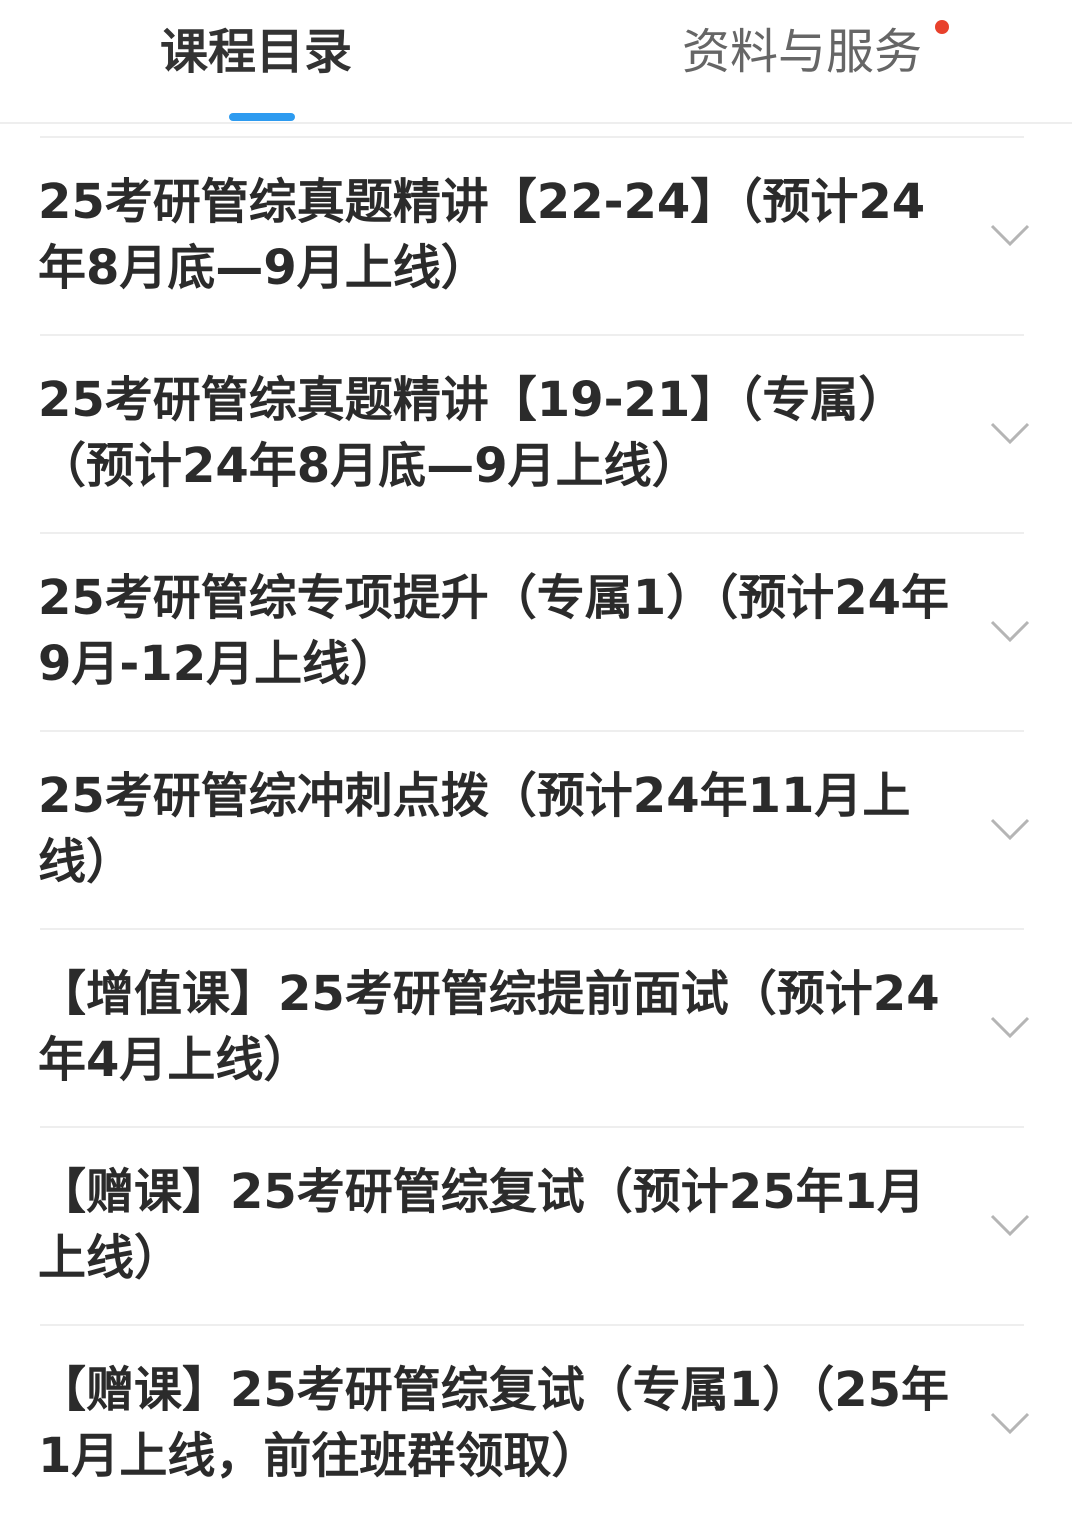 The image size is (1072, 1522). I want to click on notification-dot, so click(942, 27).